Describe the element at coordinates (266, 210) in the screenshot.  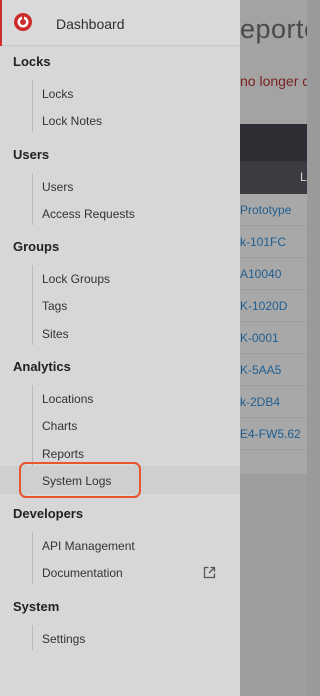
I see `table-cell: Prototype` at that location.